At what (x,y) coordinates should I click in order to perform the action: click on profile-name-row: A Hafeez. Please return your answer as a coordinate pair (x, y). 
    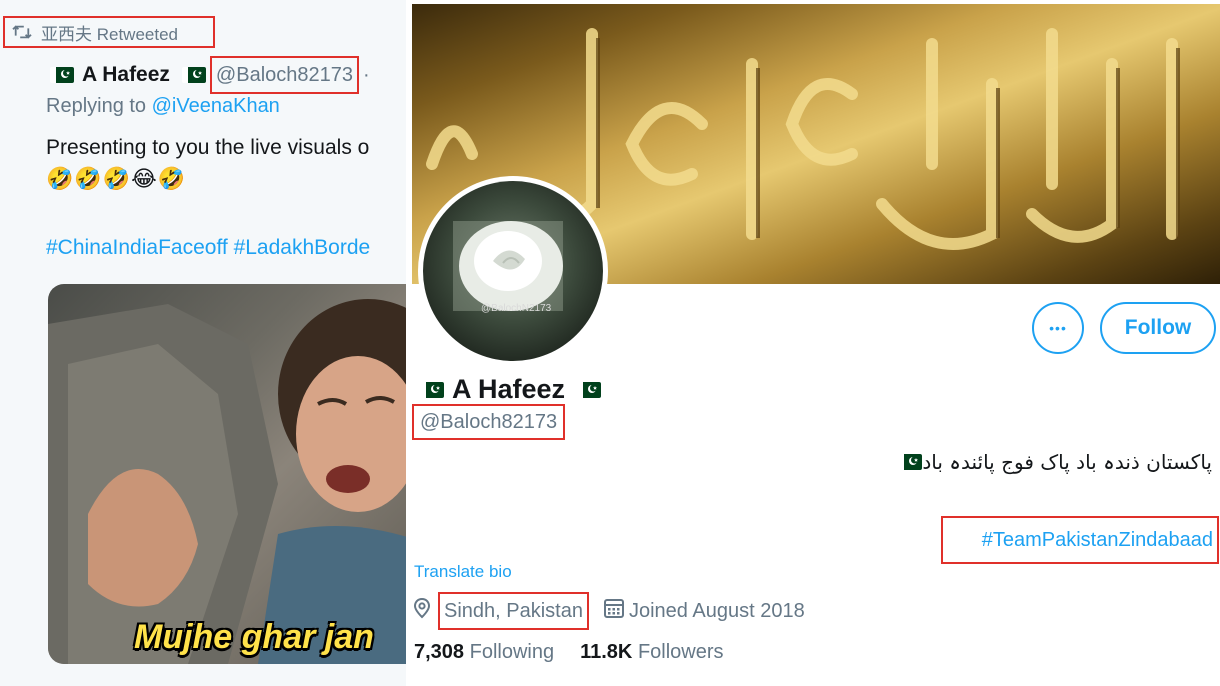
    Looking at the image, I should click on (514, 389).